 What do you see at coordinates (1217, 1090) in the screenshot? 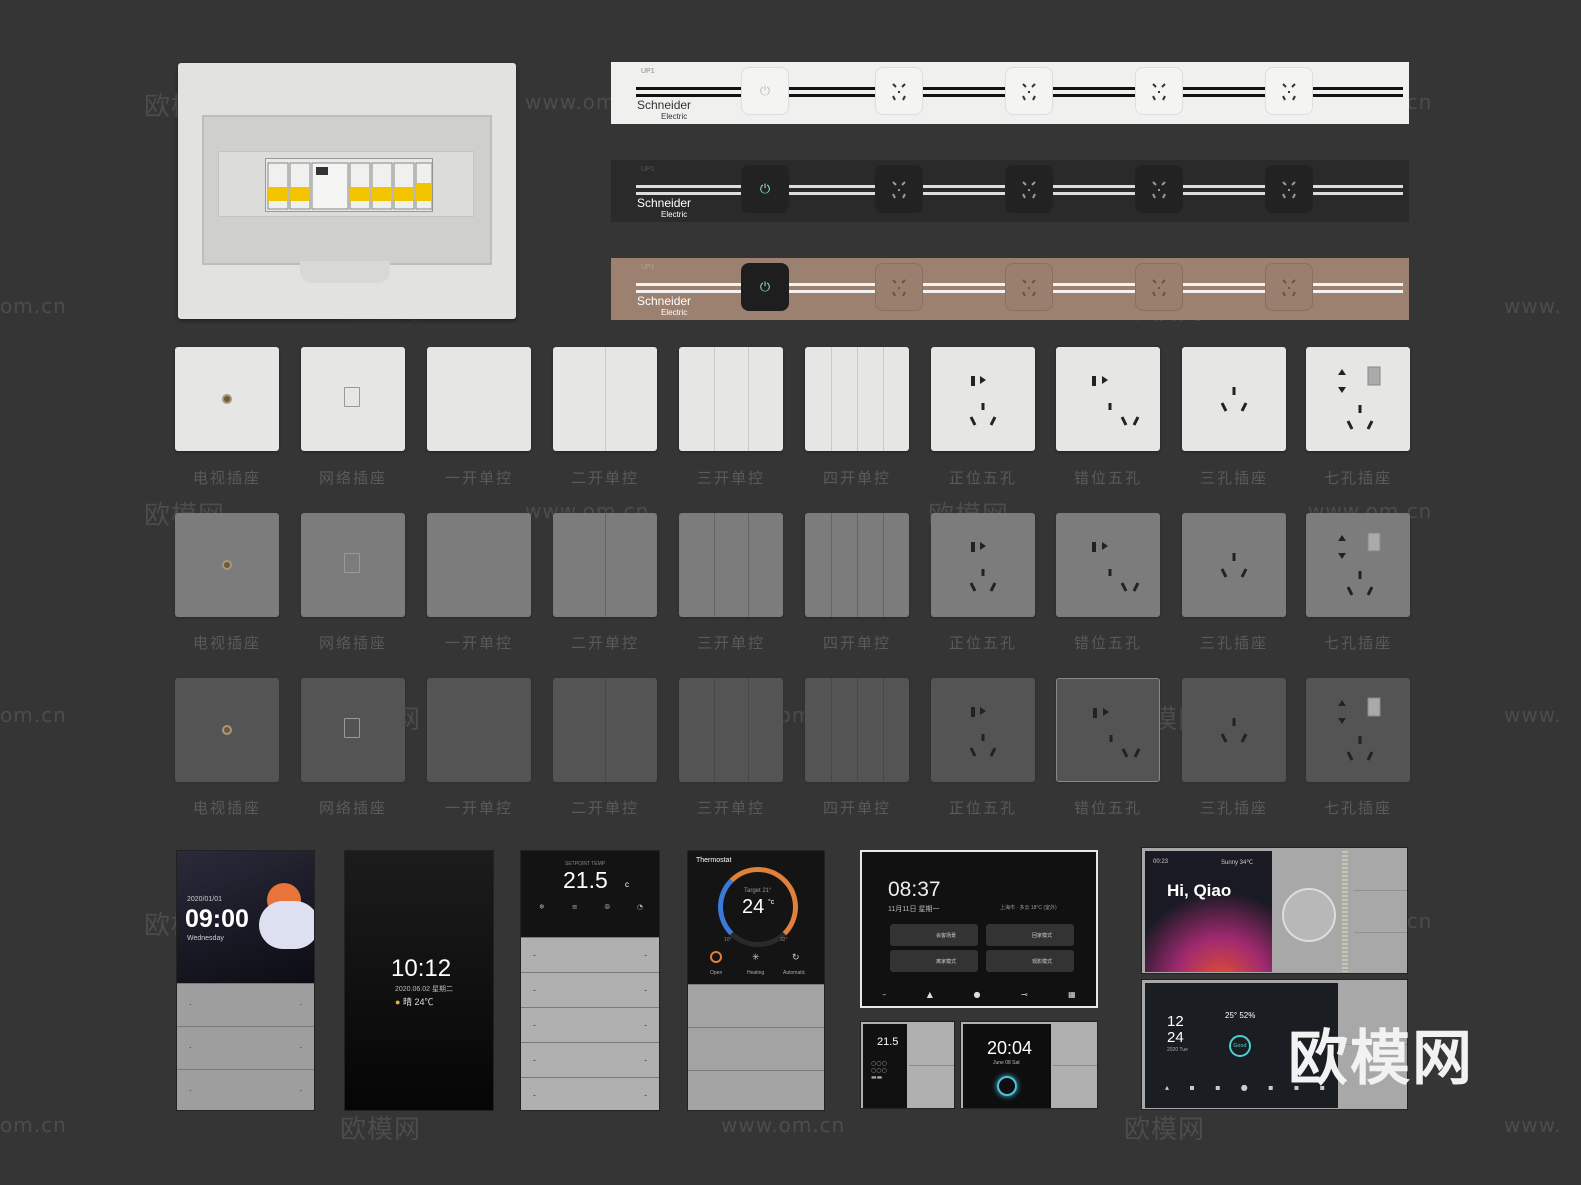
I see `door-icon: ▪` at bounding box center [1217, 1090].